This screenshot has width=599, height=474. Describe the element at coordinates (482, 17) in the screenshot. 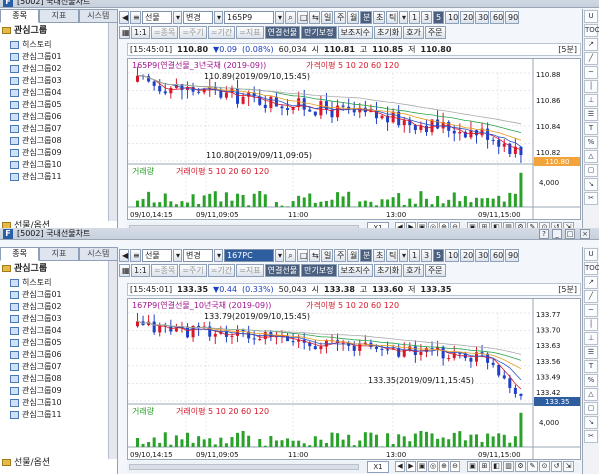

I see `interval-button: 30` at that location.